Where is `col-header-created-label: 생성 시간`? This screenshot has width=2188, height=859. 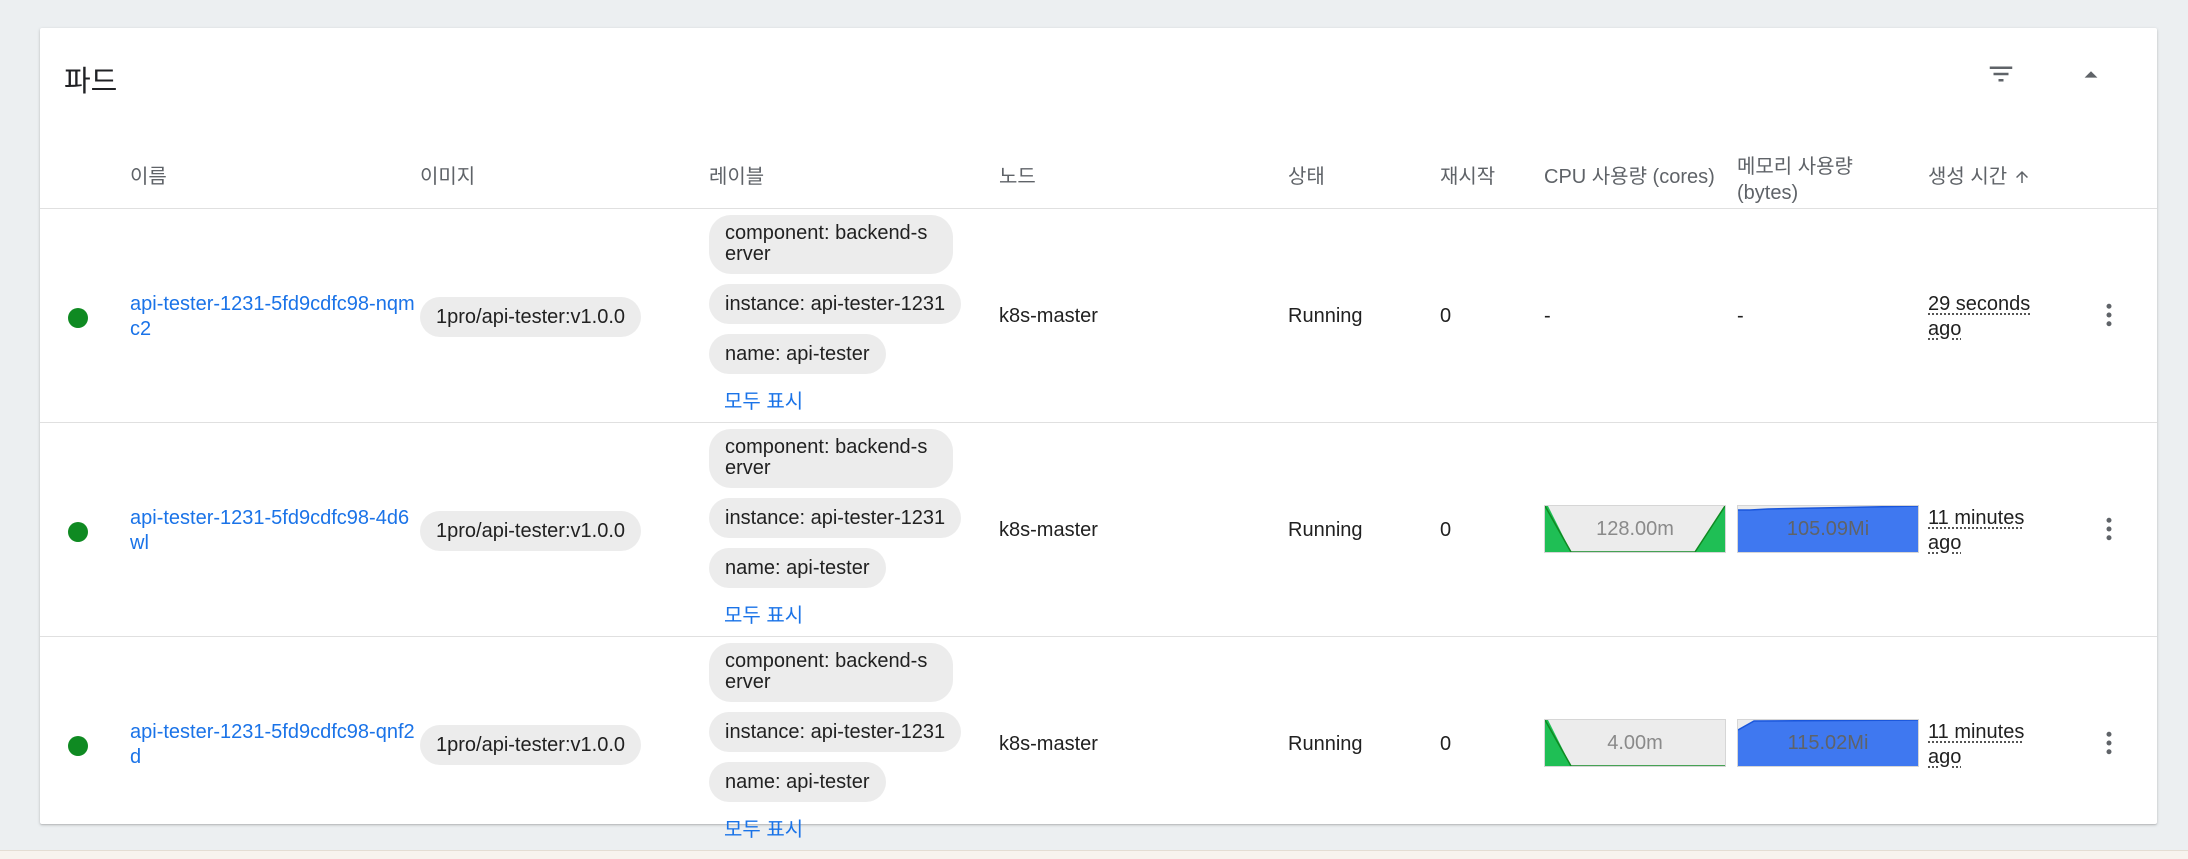 col-header-created-label: 생성 시간 is located at coordinates (1968, 177).